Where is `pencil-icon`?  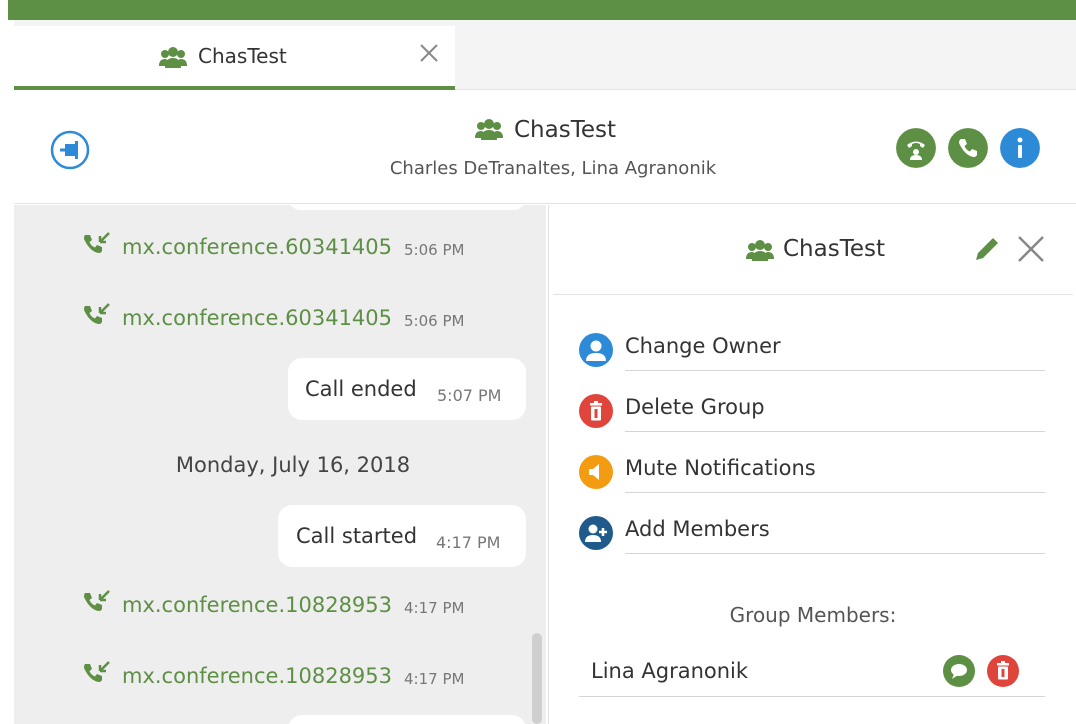
pencil-icon is located at coordinates (987, 249).